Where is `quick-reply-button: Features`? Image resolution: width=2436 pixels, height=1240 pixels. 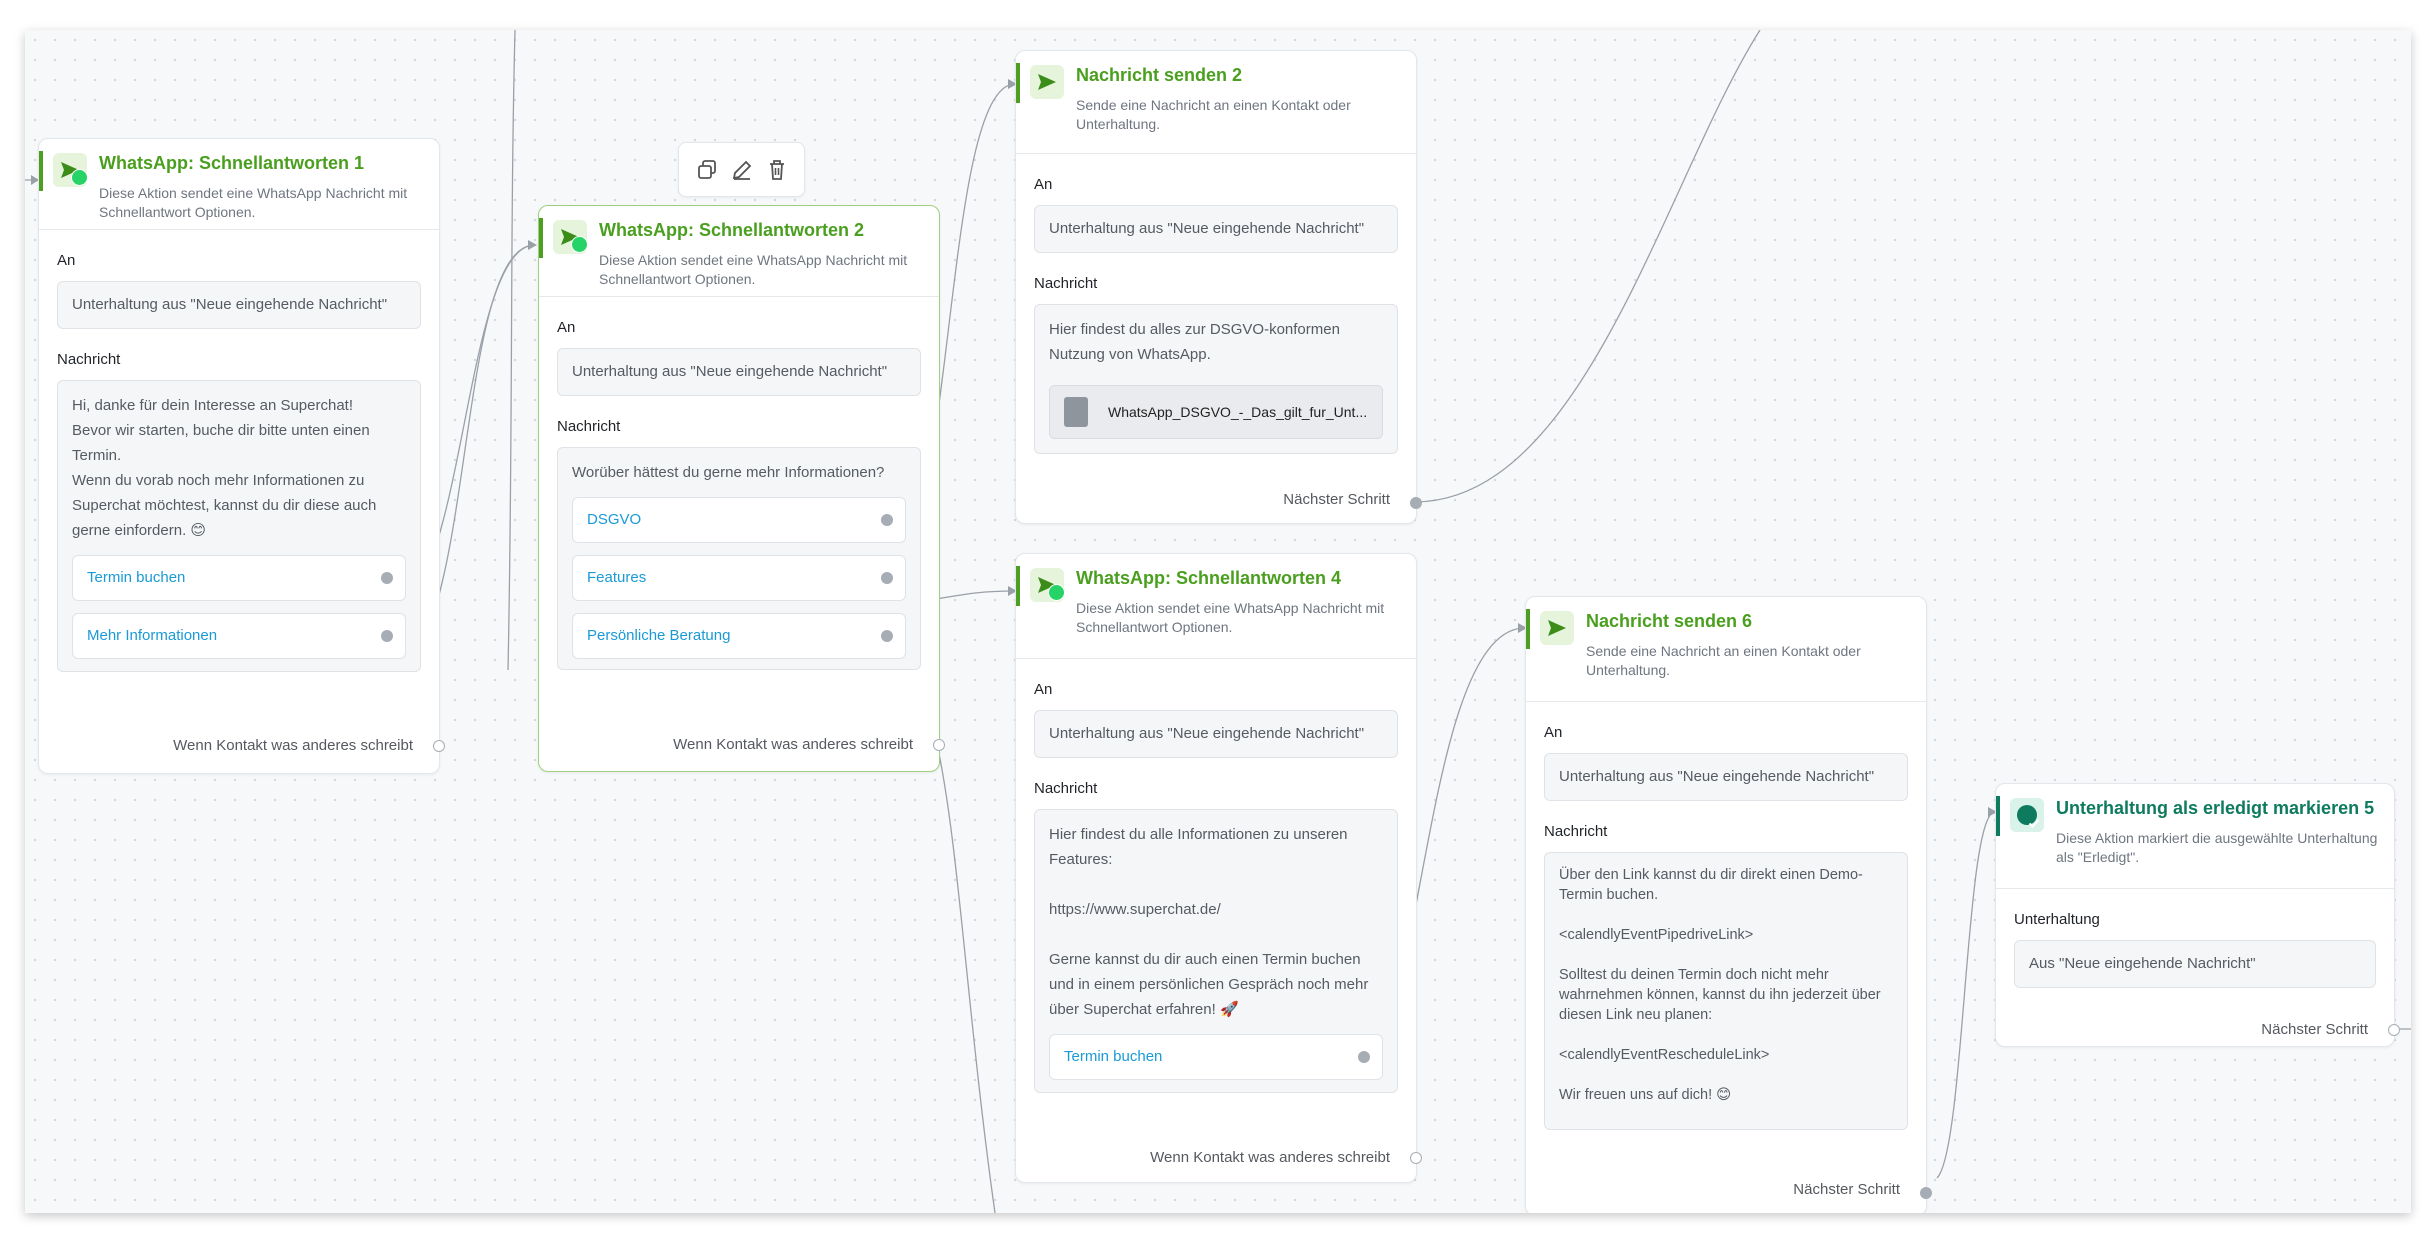 quick-reply-button: Features is located at coordinates (739, 578).